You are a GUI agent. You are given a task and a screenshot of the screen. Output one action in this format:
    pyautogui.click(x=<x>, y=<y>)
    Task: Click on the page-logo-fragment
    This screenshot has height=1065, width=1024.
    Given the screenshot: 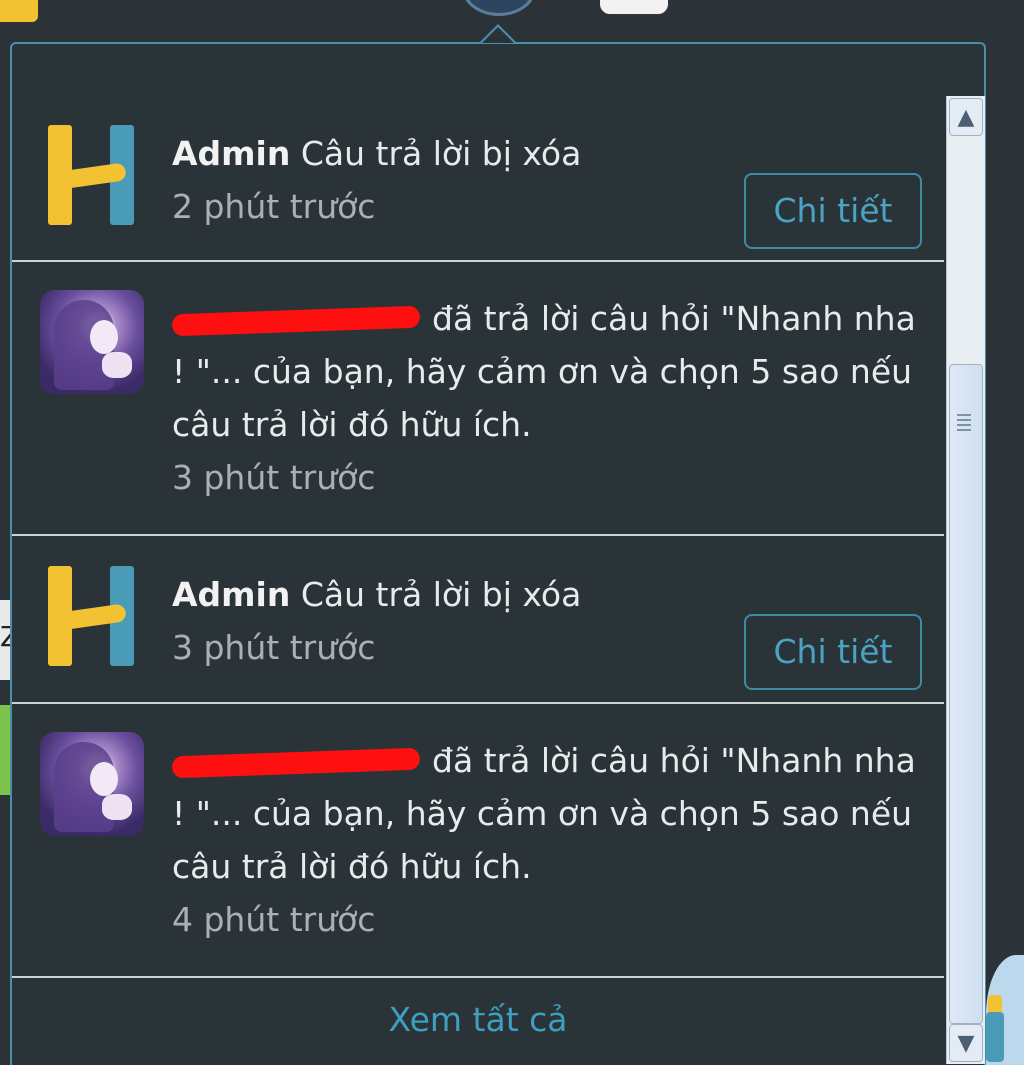 What is the action you would take?
    pyautogui.click(x=19, y=11)
    